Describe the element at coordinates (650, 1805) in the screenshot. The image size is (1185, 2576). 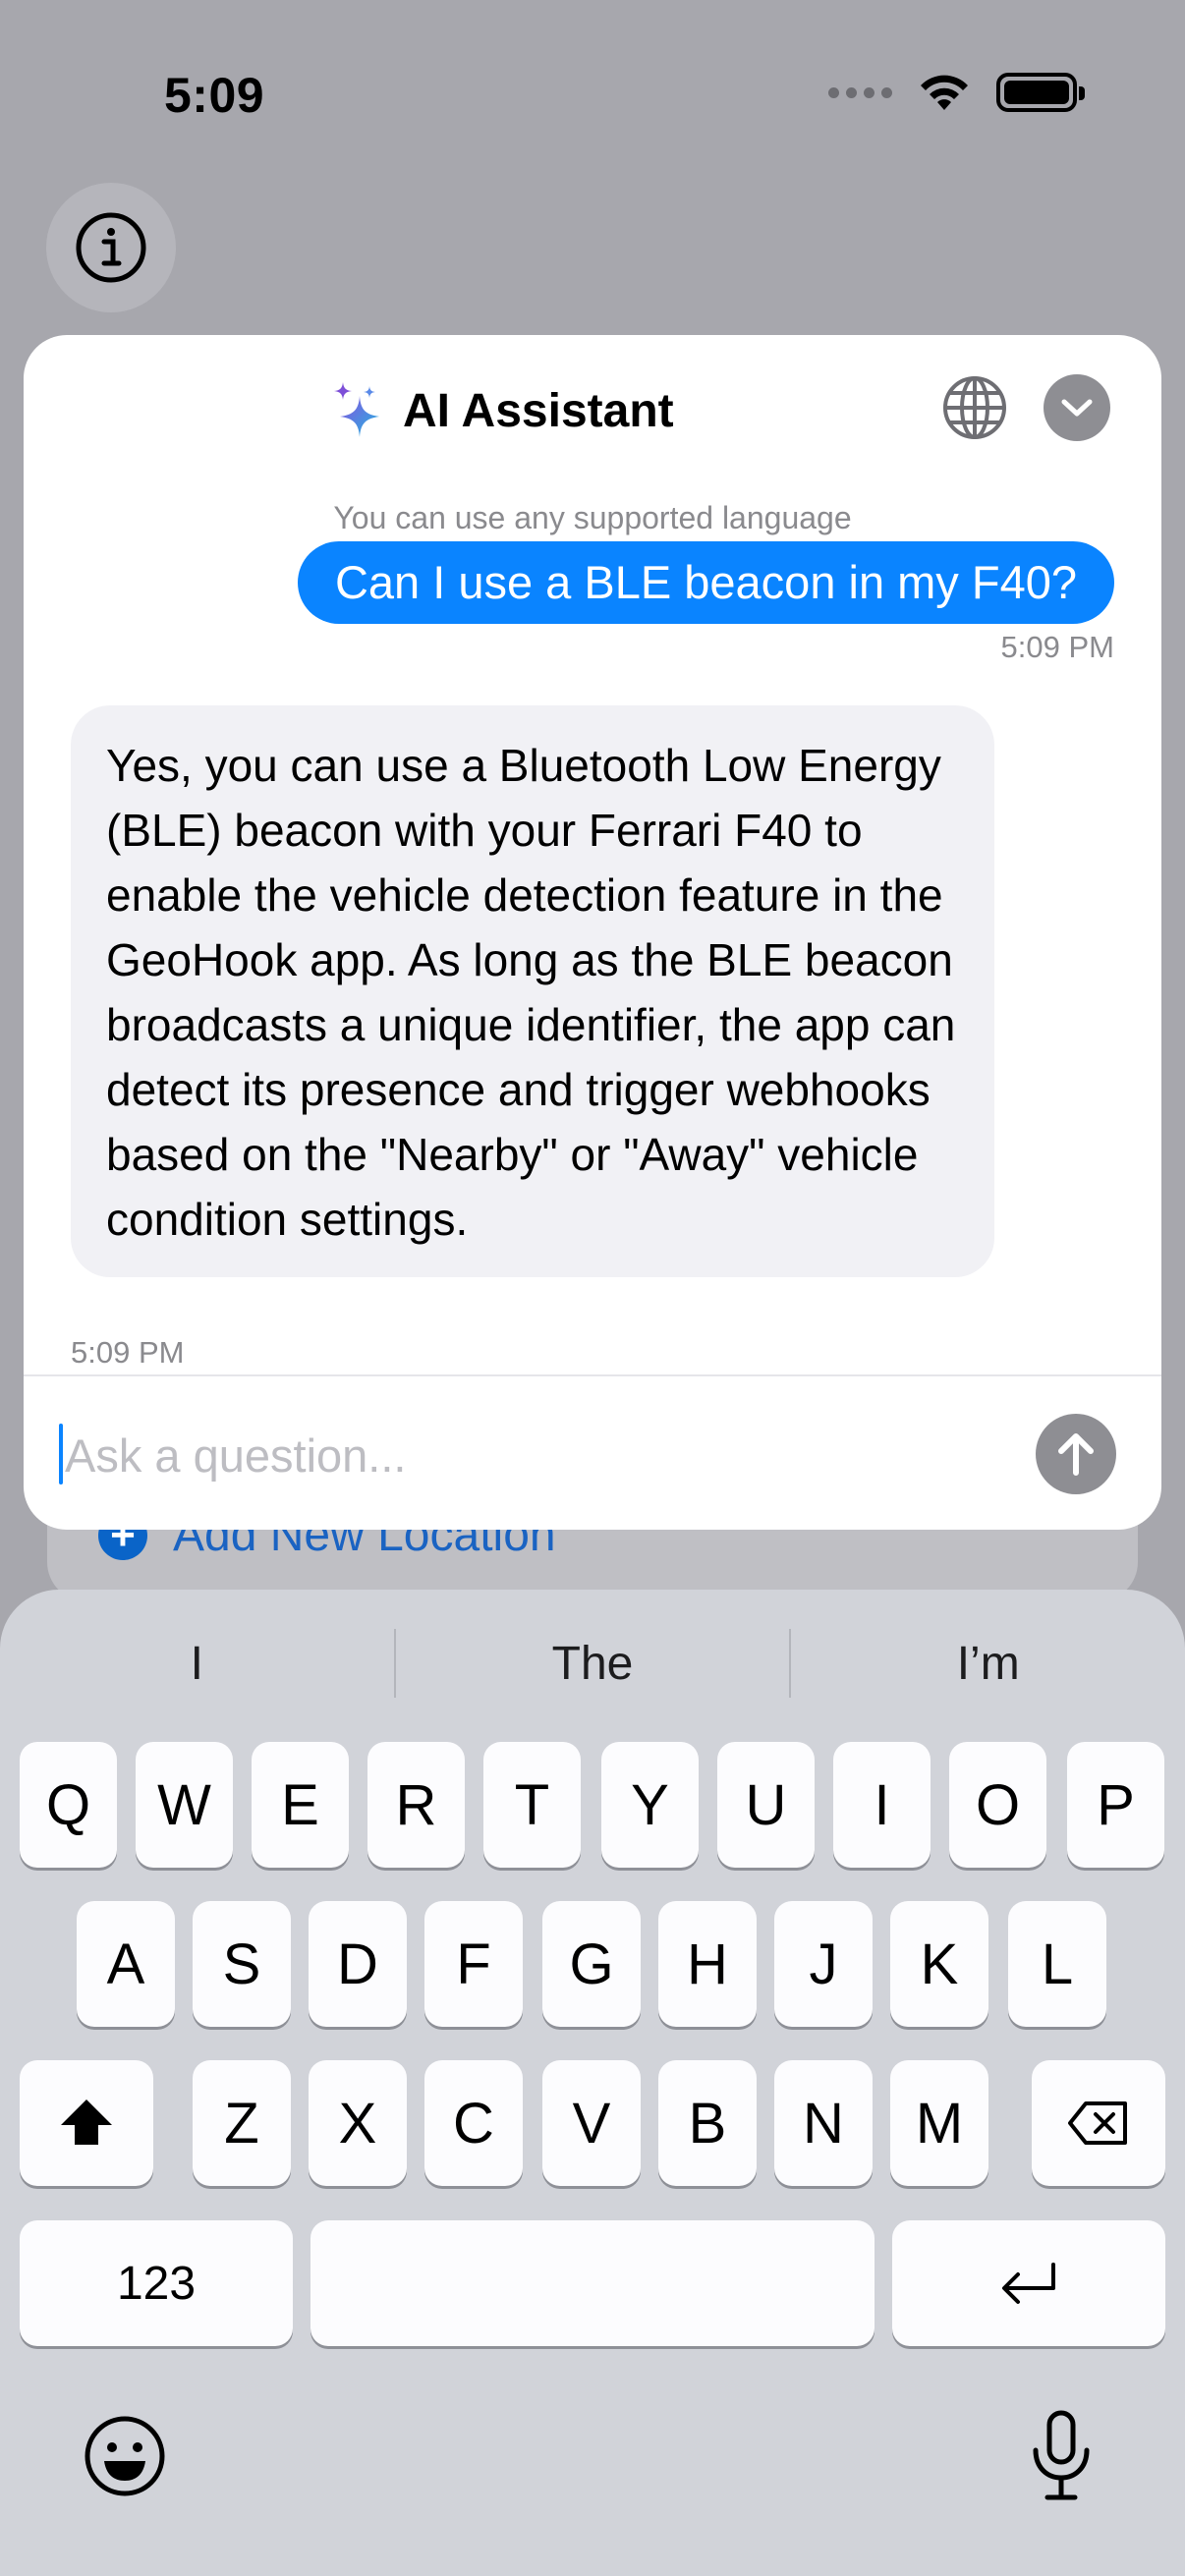
I see `key-y: Y` at that location.